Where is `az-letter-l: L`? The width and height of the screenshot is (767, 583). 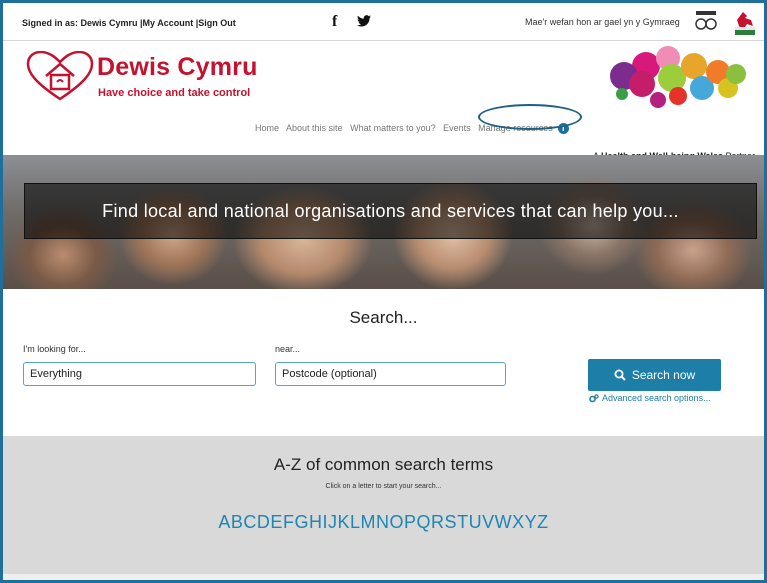
az-letter-l: L is located at coordinates (355, 522).